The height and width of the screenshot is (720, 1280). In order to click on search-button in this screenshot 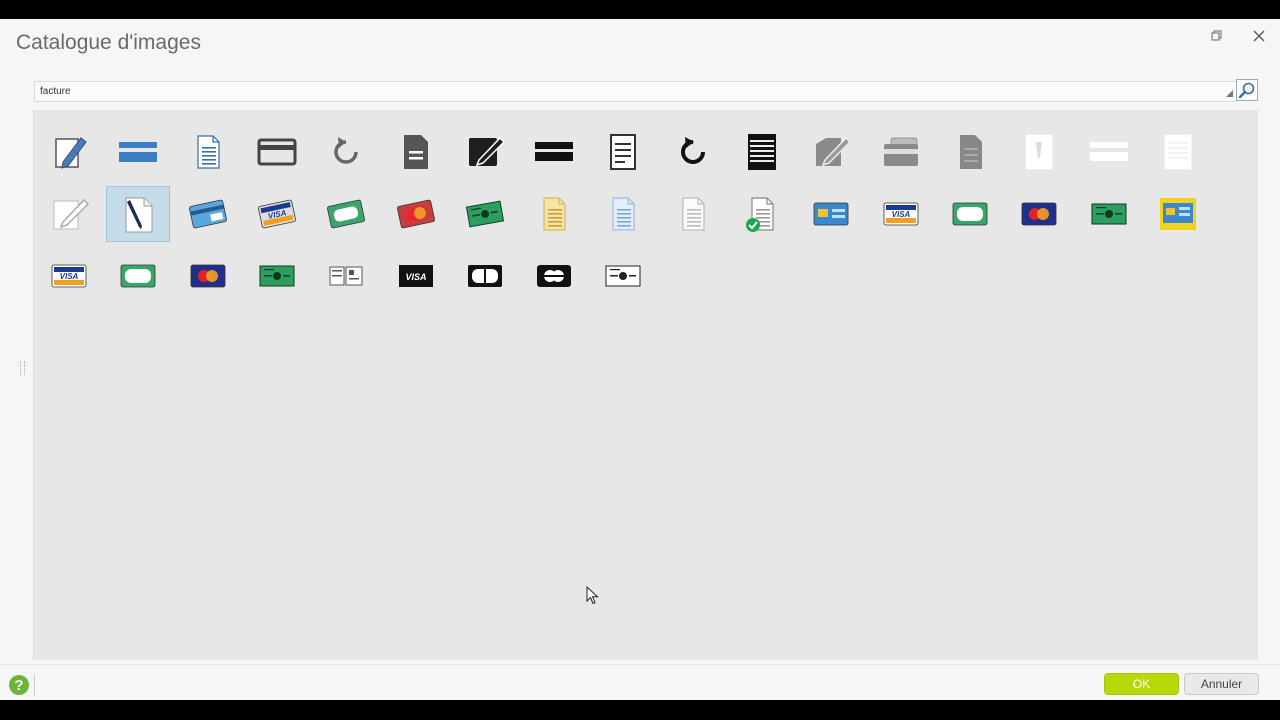, I will do `click(1247, 90)`.